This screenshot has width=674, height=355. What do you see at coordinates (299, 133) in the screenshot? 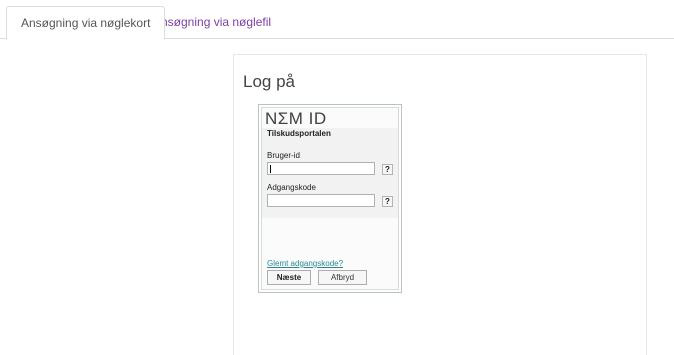
I see `portal-name: Tilskudsportalen` at bounding box center [299, 133].